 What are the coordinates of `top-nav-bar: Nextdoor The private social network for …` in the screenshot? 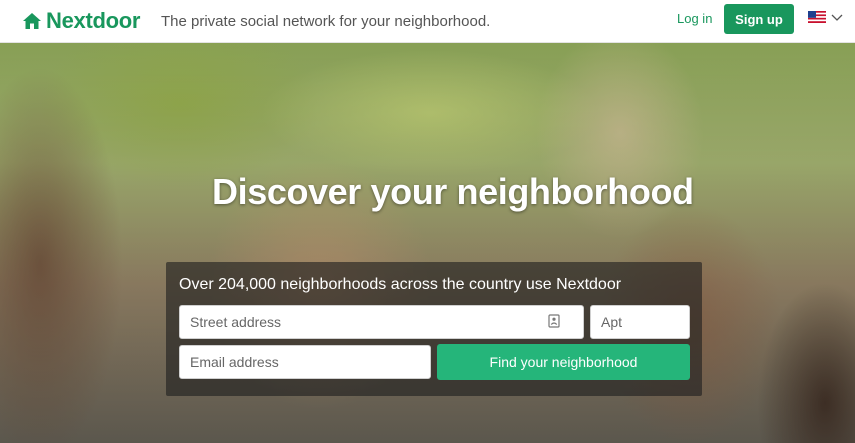 It's located at (427, 21).